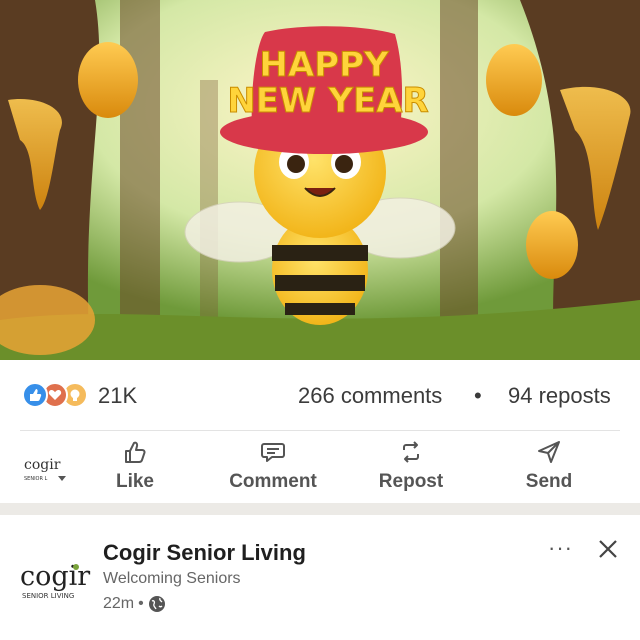 The height and width of the screenshot is (640, 640). What do you see at coordinates (36, 479) in the screenshot?
I see `actor-logo-sub: SENIOR L` at bounding box center [36, 479].